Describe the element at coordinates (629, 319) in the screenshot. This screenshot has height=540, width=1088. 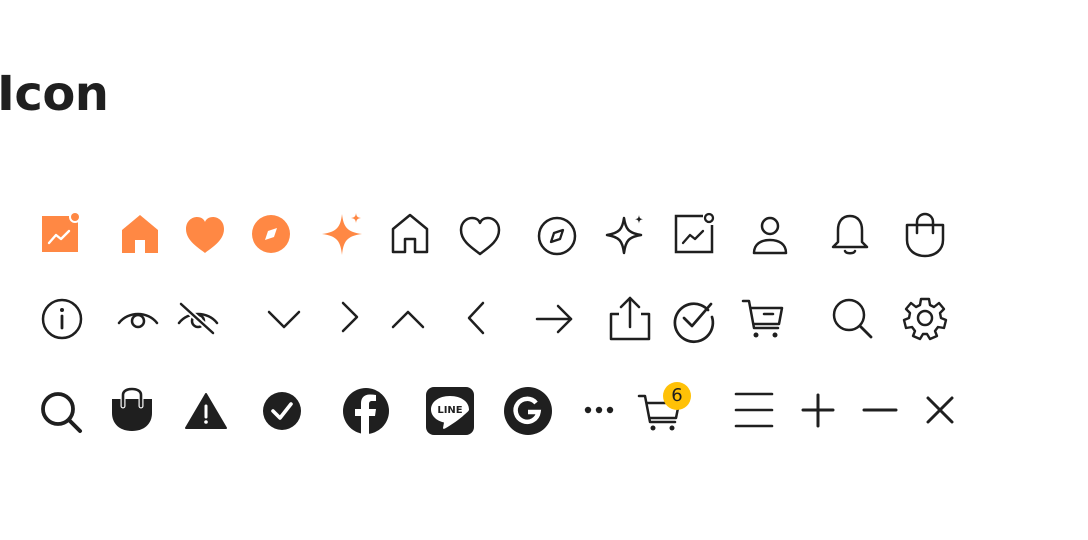
I see `share-icon` at that location.